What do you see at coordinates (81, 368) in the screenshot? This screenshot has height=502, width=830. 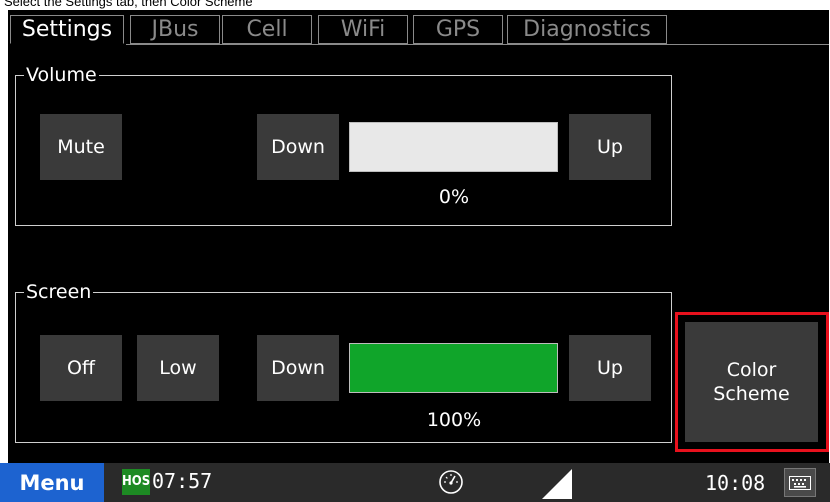 I see `screen-off-button: Off` at bounding box center [81, 368].